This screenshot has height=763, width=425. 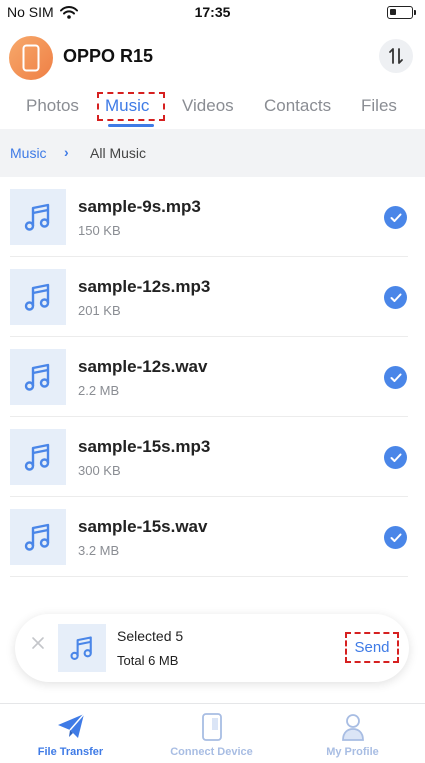 I want to click on tab-videos: Videos, so click(x=208, y=106).